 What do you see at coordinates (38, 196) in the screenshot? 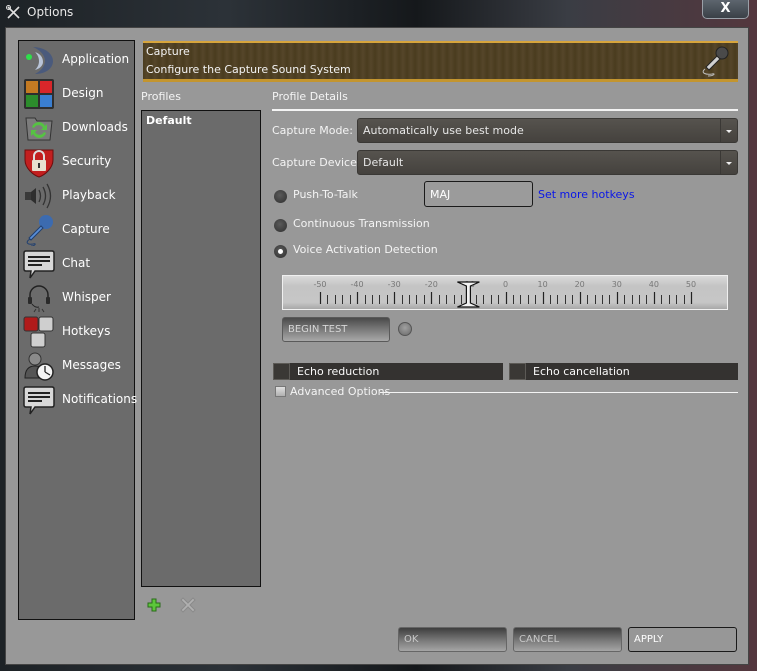
I see `speaker-icon` at bounding box center [38, 196].